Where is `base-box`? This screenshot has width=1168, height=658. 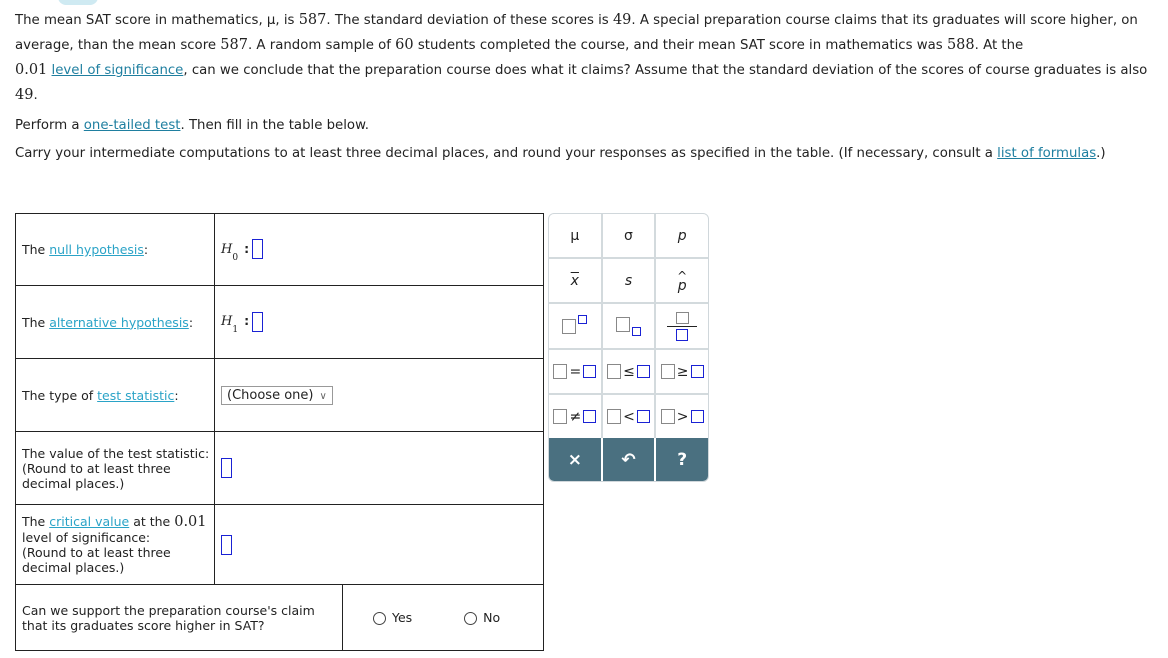 base-box is located at coordinates (569, 326).